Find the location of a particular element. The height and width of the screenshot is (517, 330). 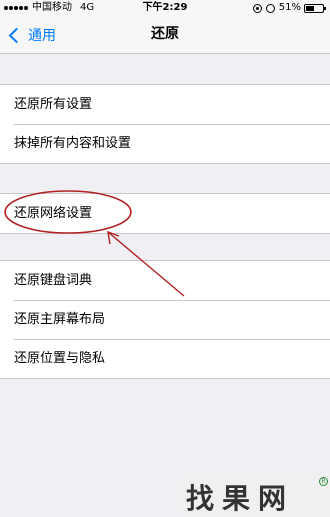

reset-location-privacy-cell: 还原位置与隐私 is located at coordinates (165, 358).